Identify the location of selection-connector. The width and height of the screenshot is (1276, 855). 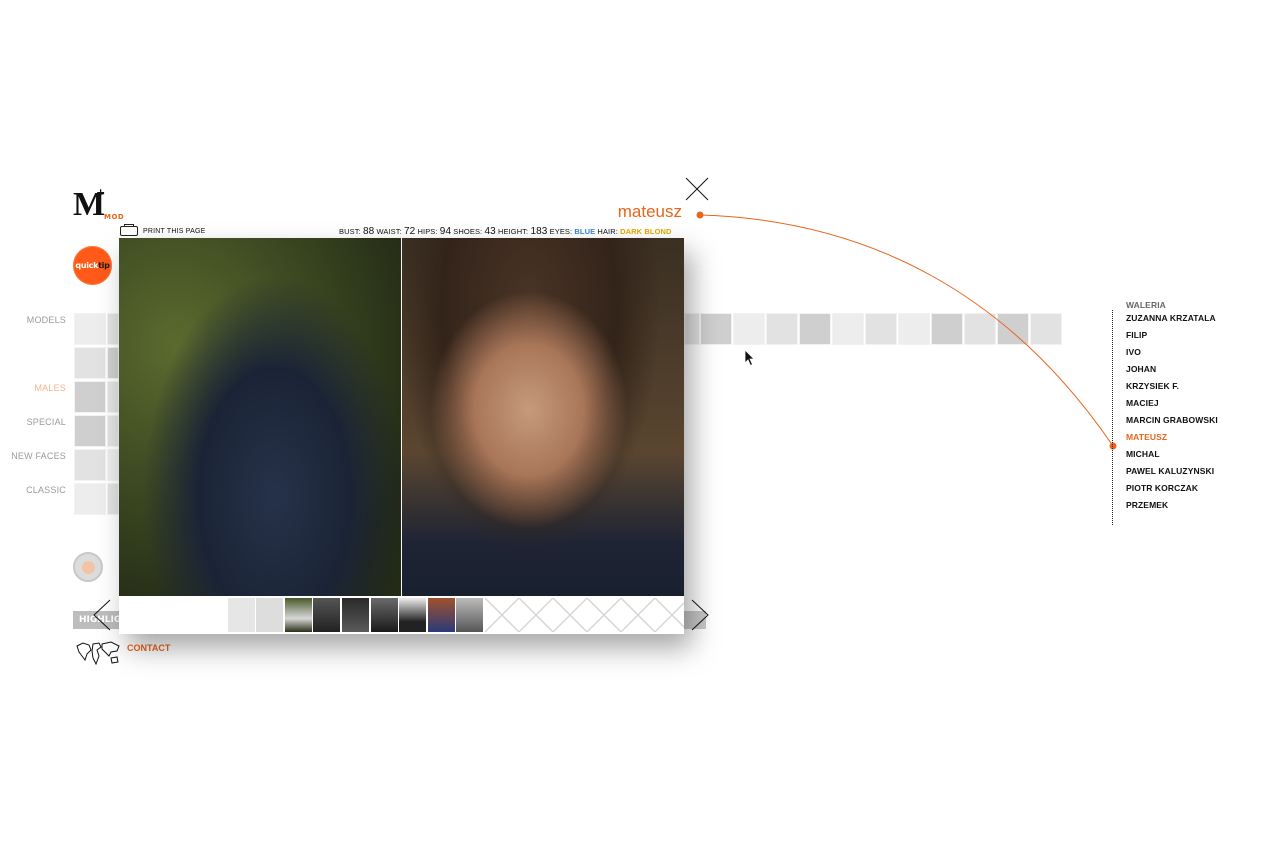
(906, 330).